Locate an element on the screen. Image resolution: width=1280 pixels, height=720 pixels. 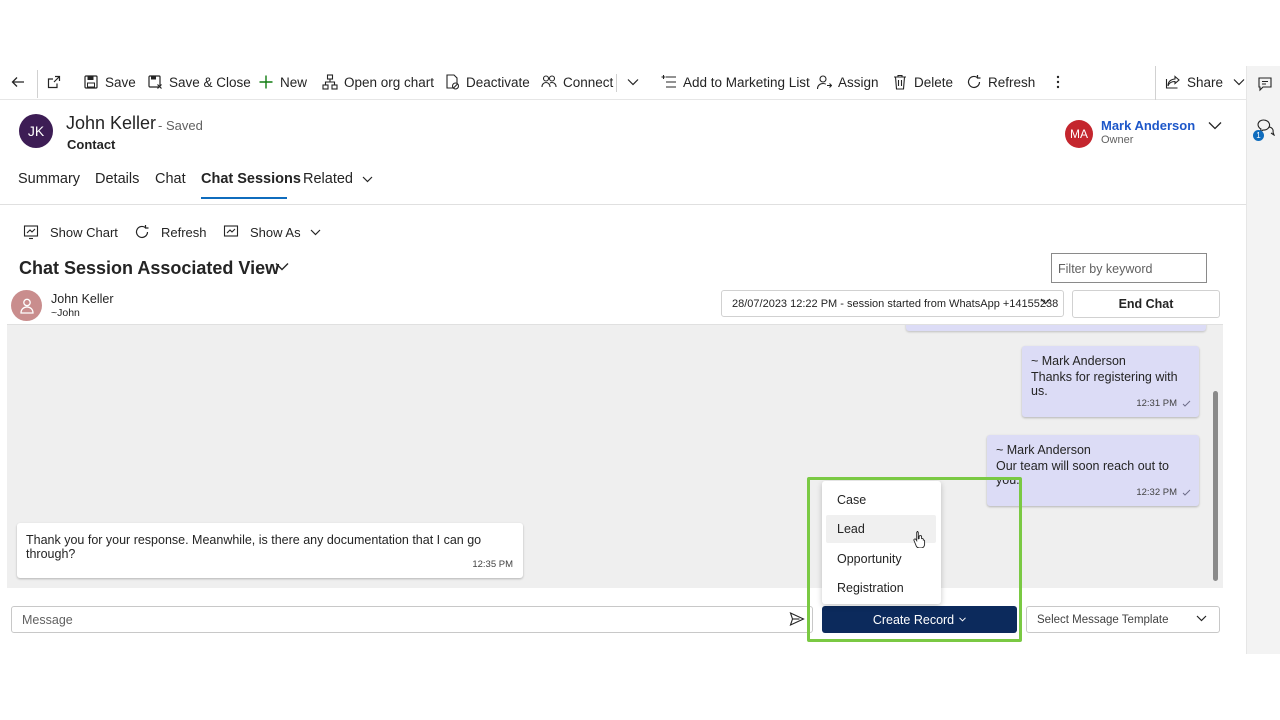
chart-icon is located at coordinates (31, 232).